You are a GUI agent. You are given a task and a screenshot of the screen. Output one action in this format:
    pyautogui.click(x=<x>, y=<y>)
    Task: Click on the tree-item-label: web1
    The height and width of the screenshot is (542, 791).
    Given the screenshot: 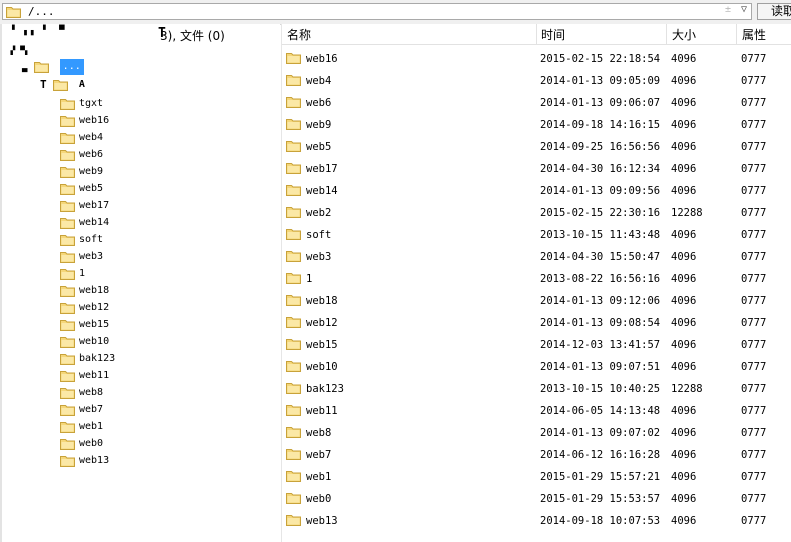 What is the action you would take?
    pyautogui.click(x=91, y=426)
    